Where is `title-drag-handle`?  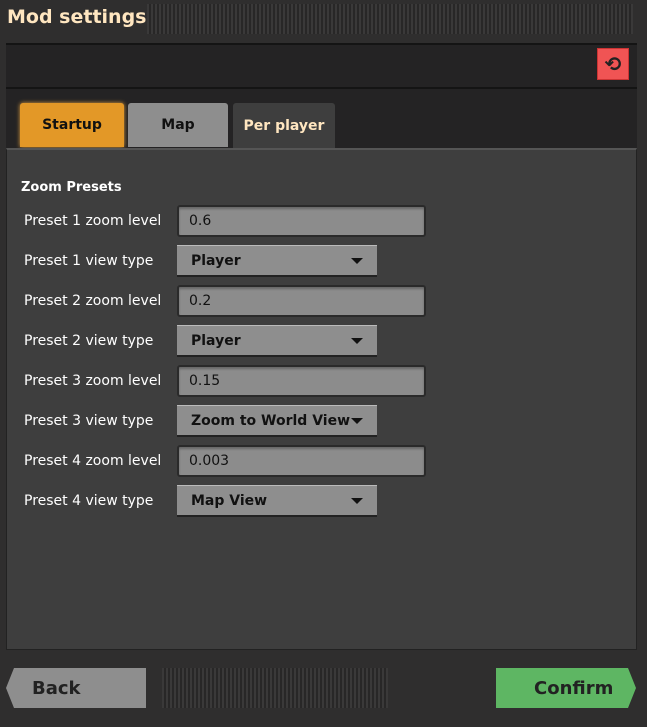 title-drag-handle is located at coordinates (390, 19).